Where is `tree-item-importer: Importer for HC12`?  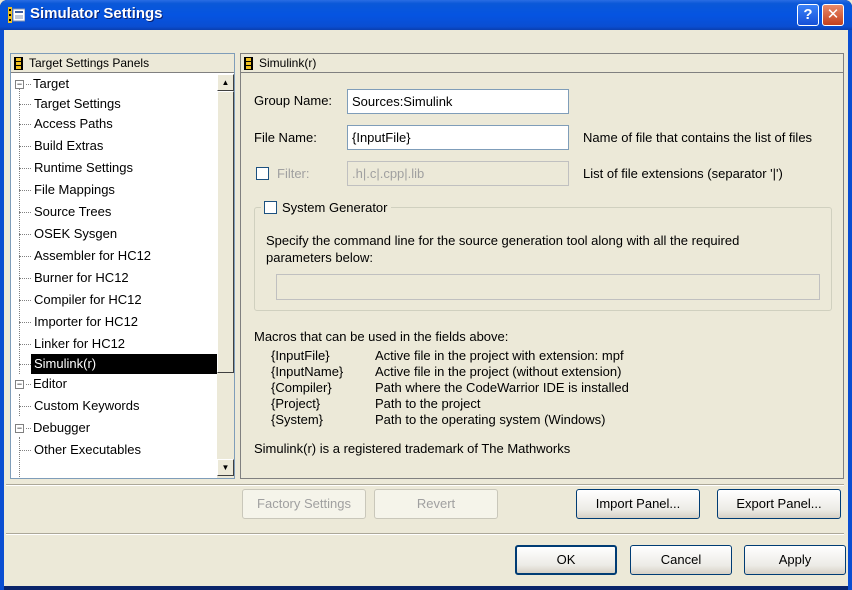
tree-item-importer: Importer for HC12 is located at coordinates (118, 322).